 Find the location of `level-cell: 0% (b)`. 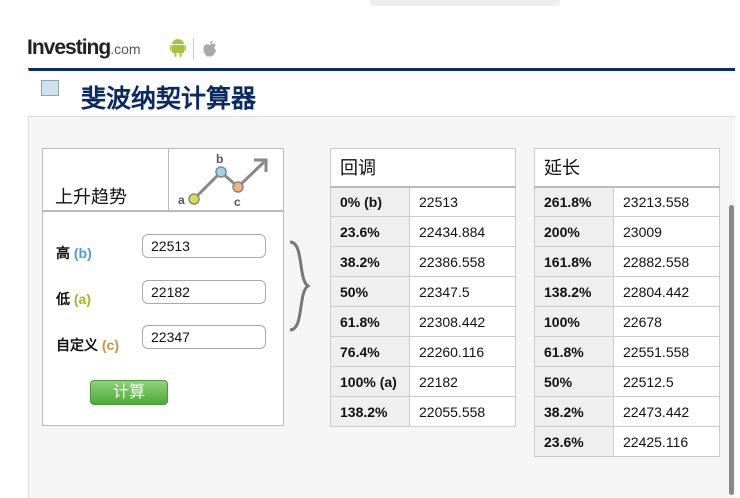

level-cell: 0% (b) is located at coordinates (370, 201).